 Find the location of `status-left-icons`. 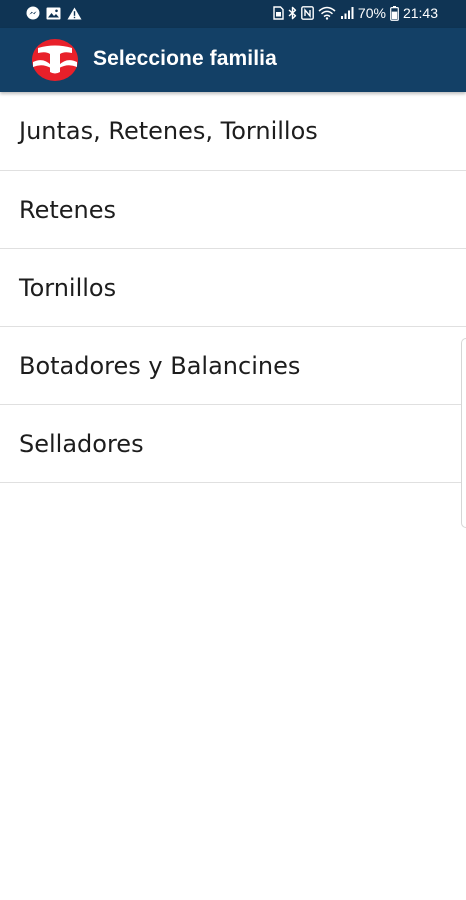

status-left-icons is located at coordinates (54, 13).